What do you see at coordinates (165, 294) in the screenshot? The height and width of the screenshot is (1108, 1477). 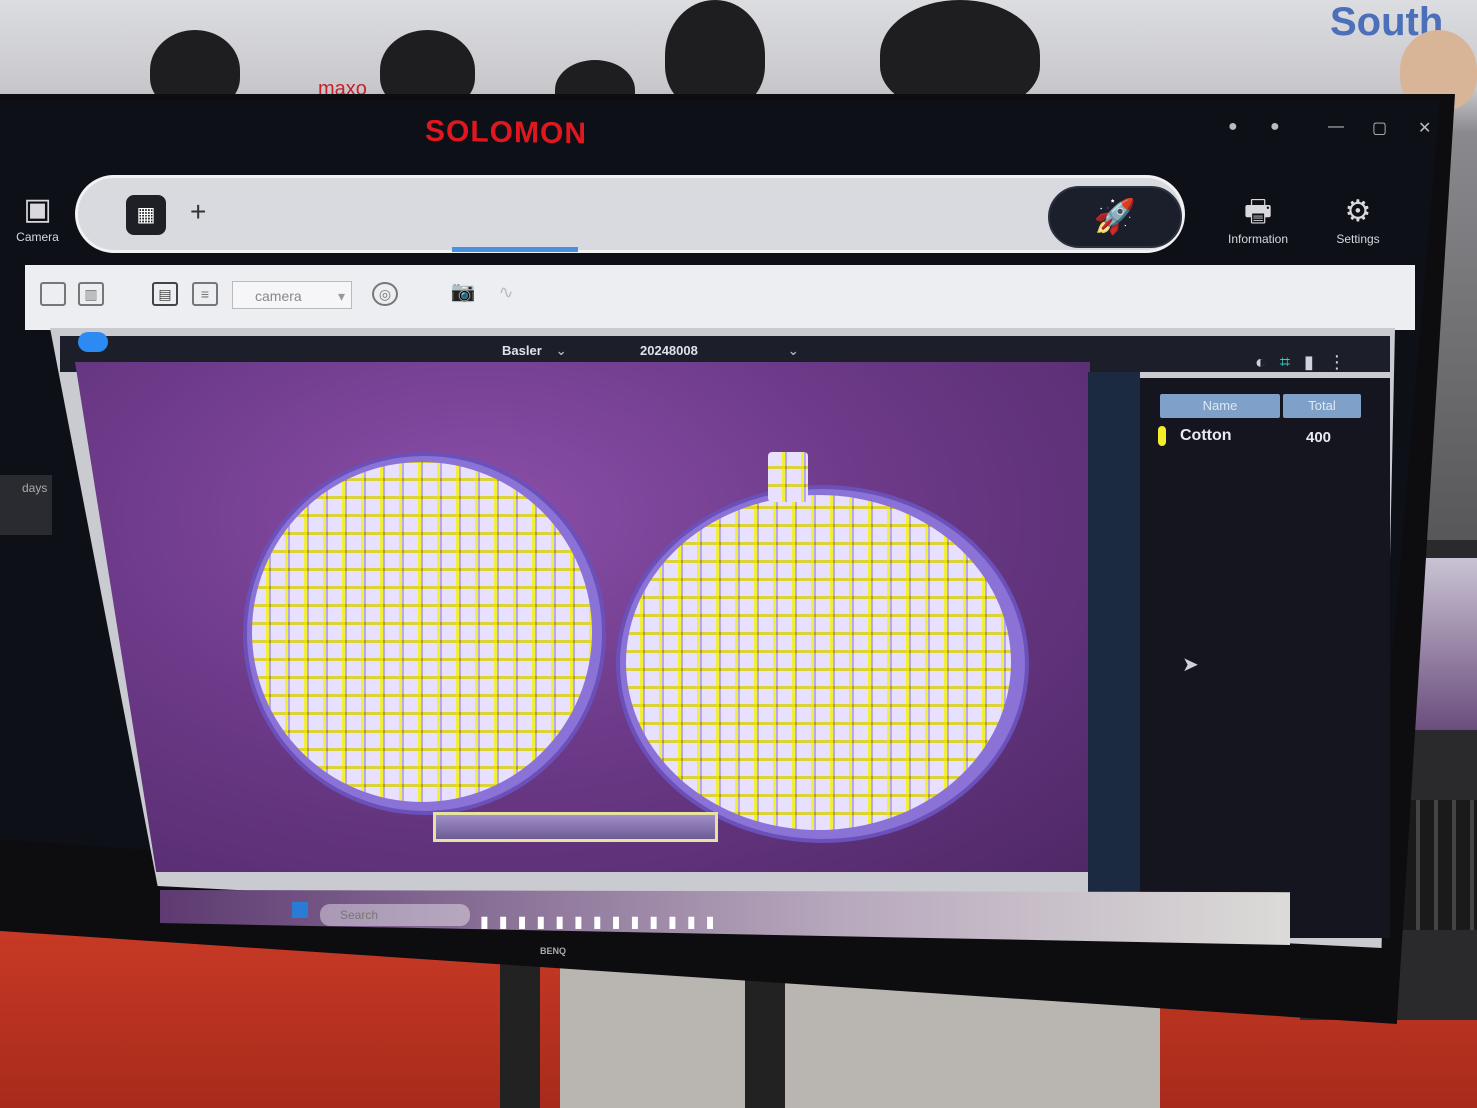 I see `split-view-icon: ▤` at bounding box center [165, 294].